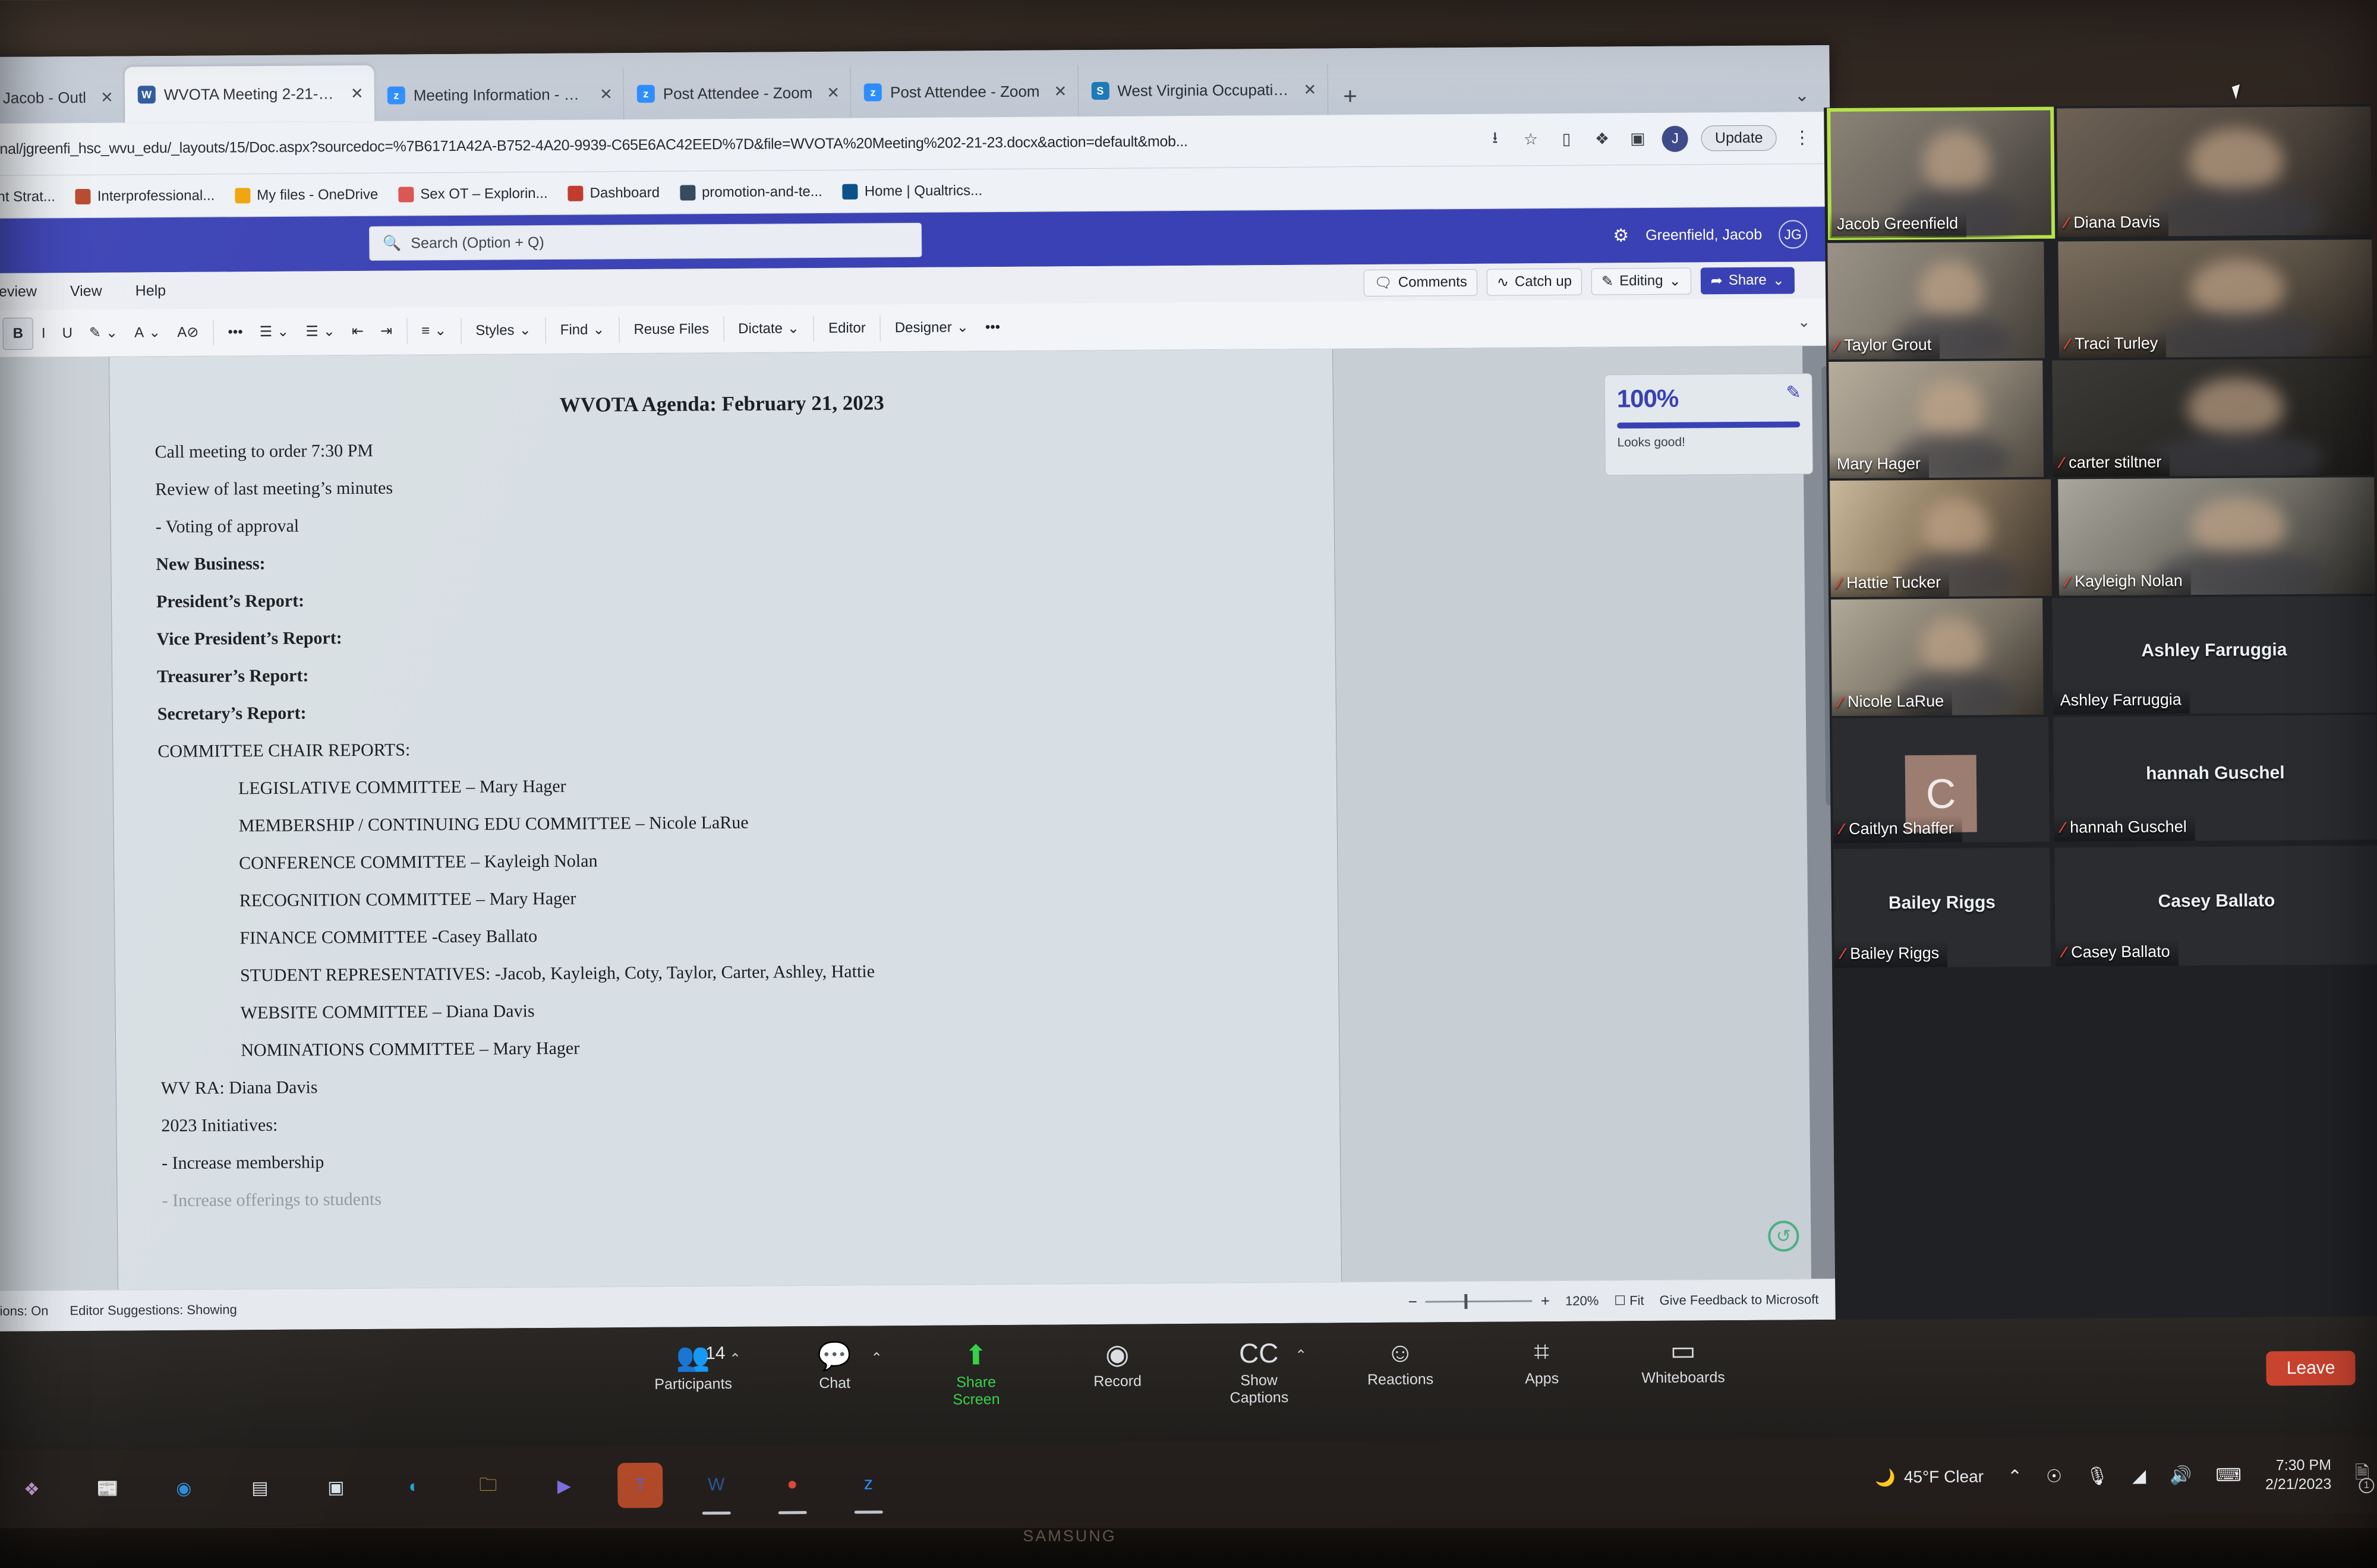  Describe the element at coordinates (976, 1373) in the screenshot. I see `zoom-share-screen-button: ⬆ Share Screen` at that location.